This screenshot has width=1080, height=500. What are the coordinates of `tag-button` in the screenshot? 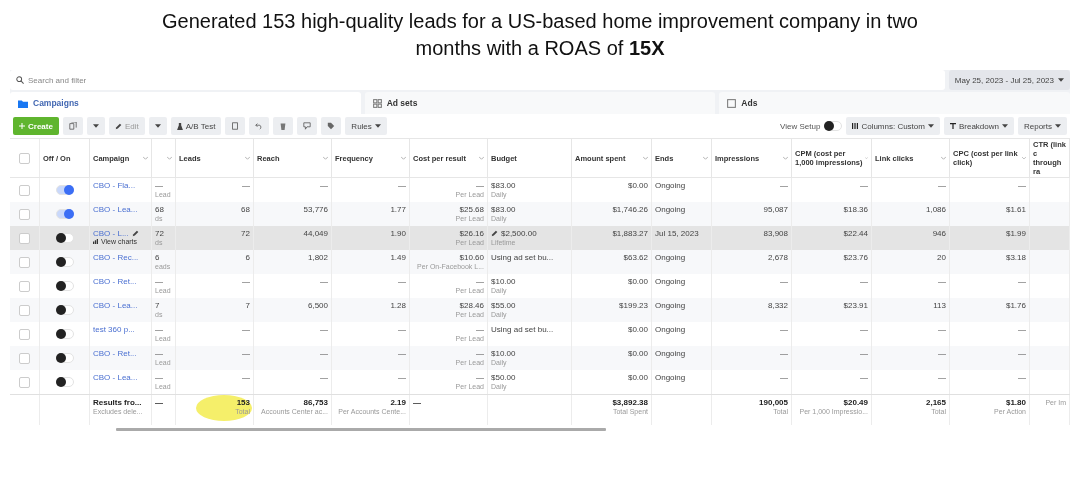 It's located at (331, 126).